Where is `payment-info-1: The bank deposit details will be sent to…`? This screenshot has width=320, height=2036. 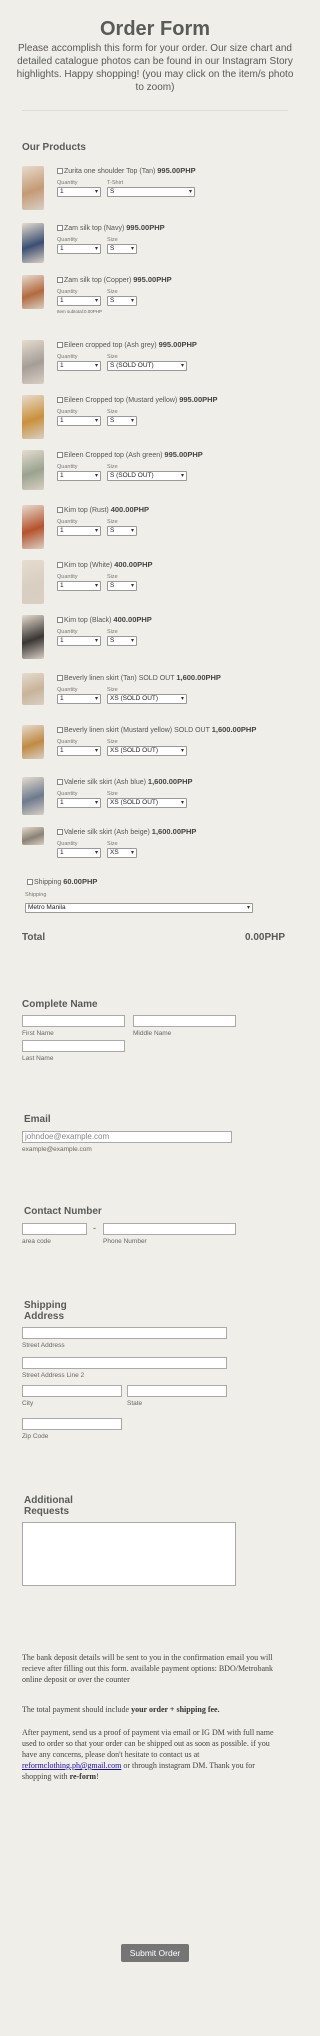
payment-info-1: The bank deposit details will be sent to… is located at coordinates (148, 1668).